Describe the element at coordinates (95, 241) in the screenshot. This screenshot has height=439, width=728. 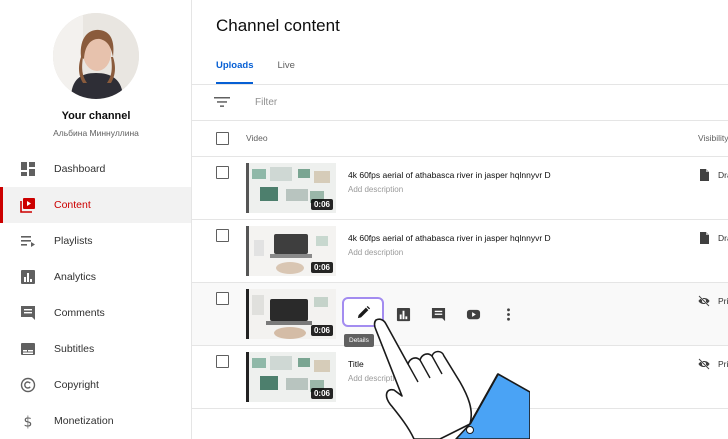
I see `sidebar-item-playlists: Playlists` at that location.